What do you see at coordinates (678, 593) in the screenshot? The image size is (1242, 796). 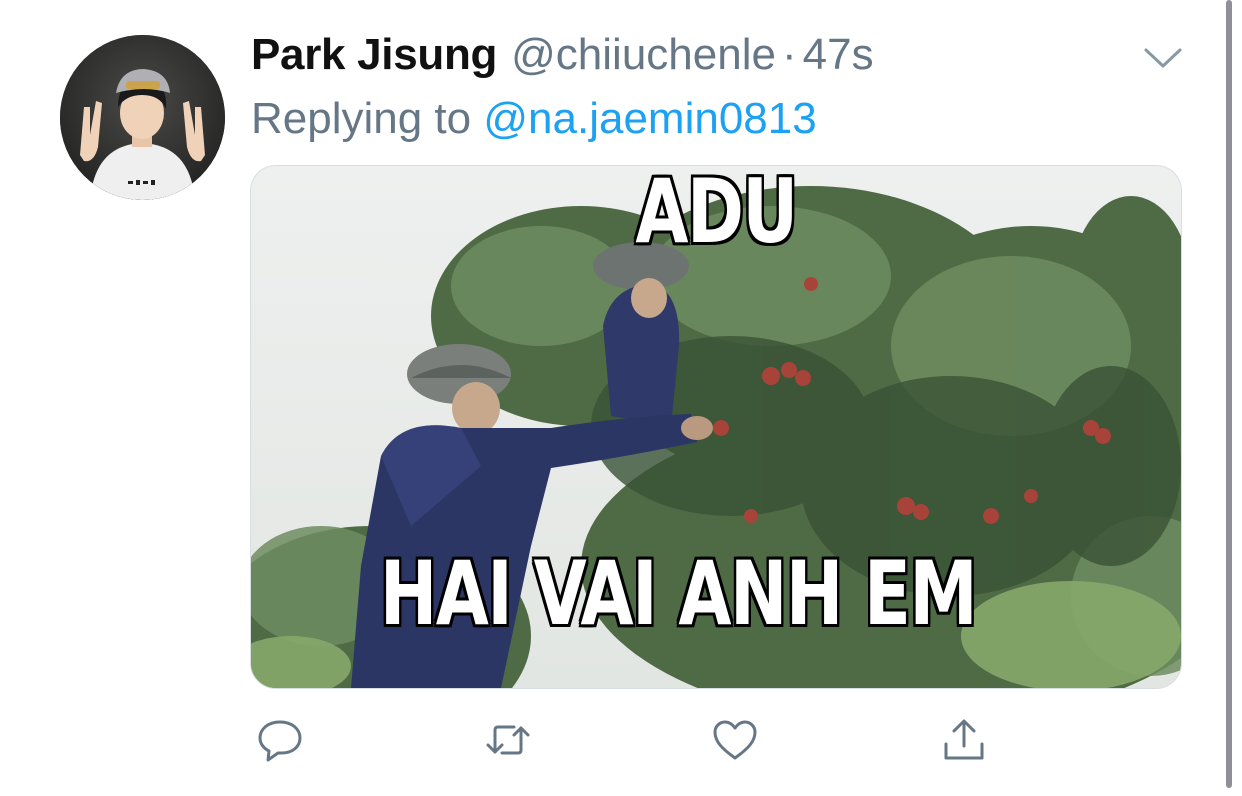 I see `meme-bottom-text: HAI VAI ANH EM` at bounding box center [678, 593].